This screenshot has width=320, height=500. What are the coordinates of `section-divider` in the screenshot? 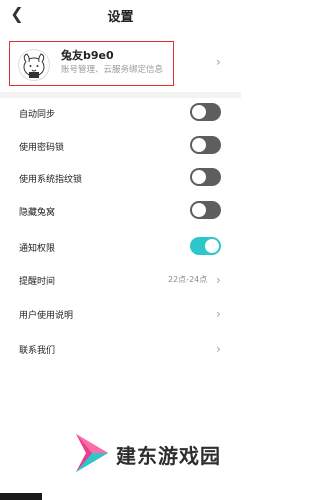 It's located at (120, 95).